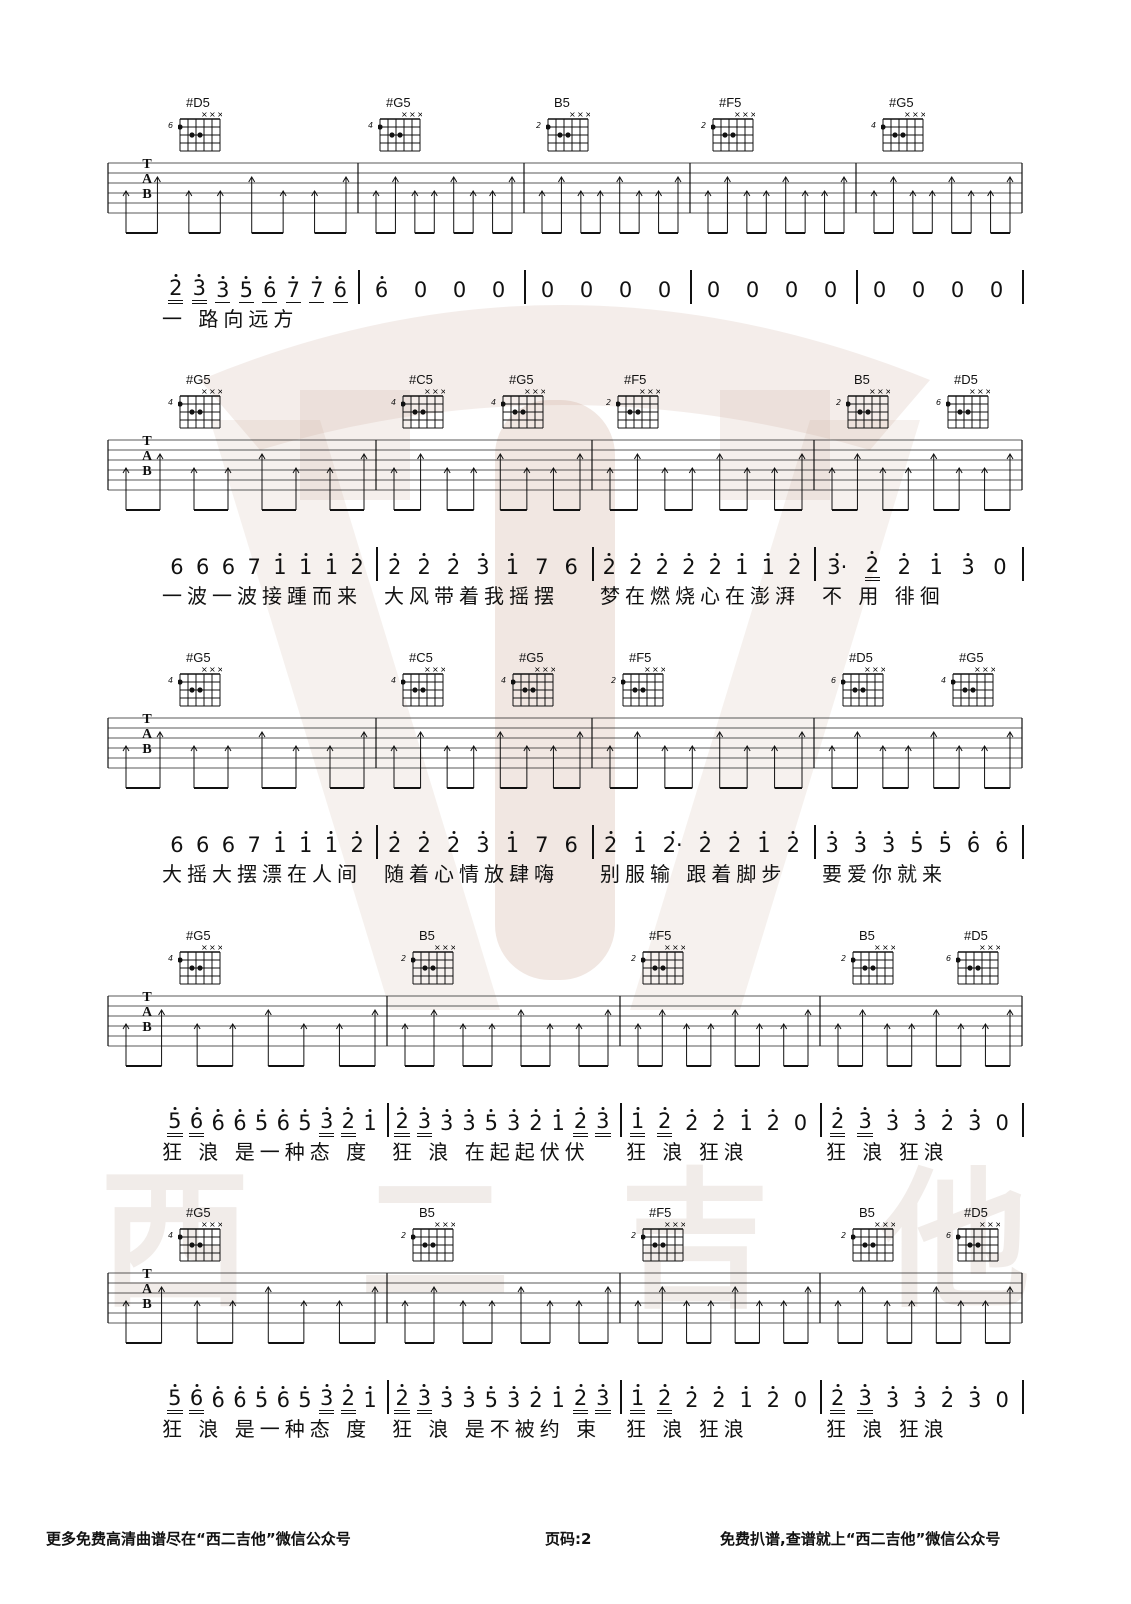  I want to click on chord-diagram: #C5 4 × × ×, so click(423, 680).